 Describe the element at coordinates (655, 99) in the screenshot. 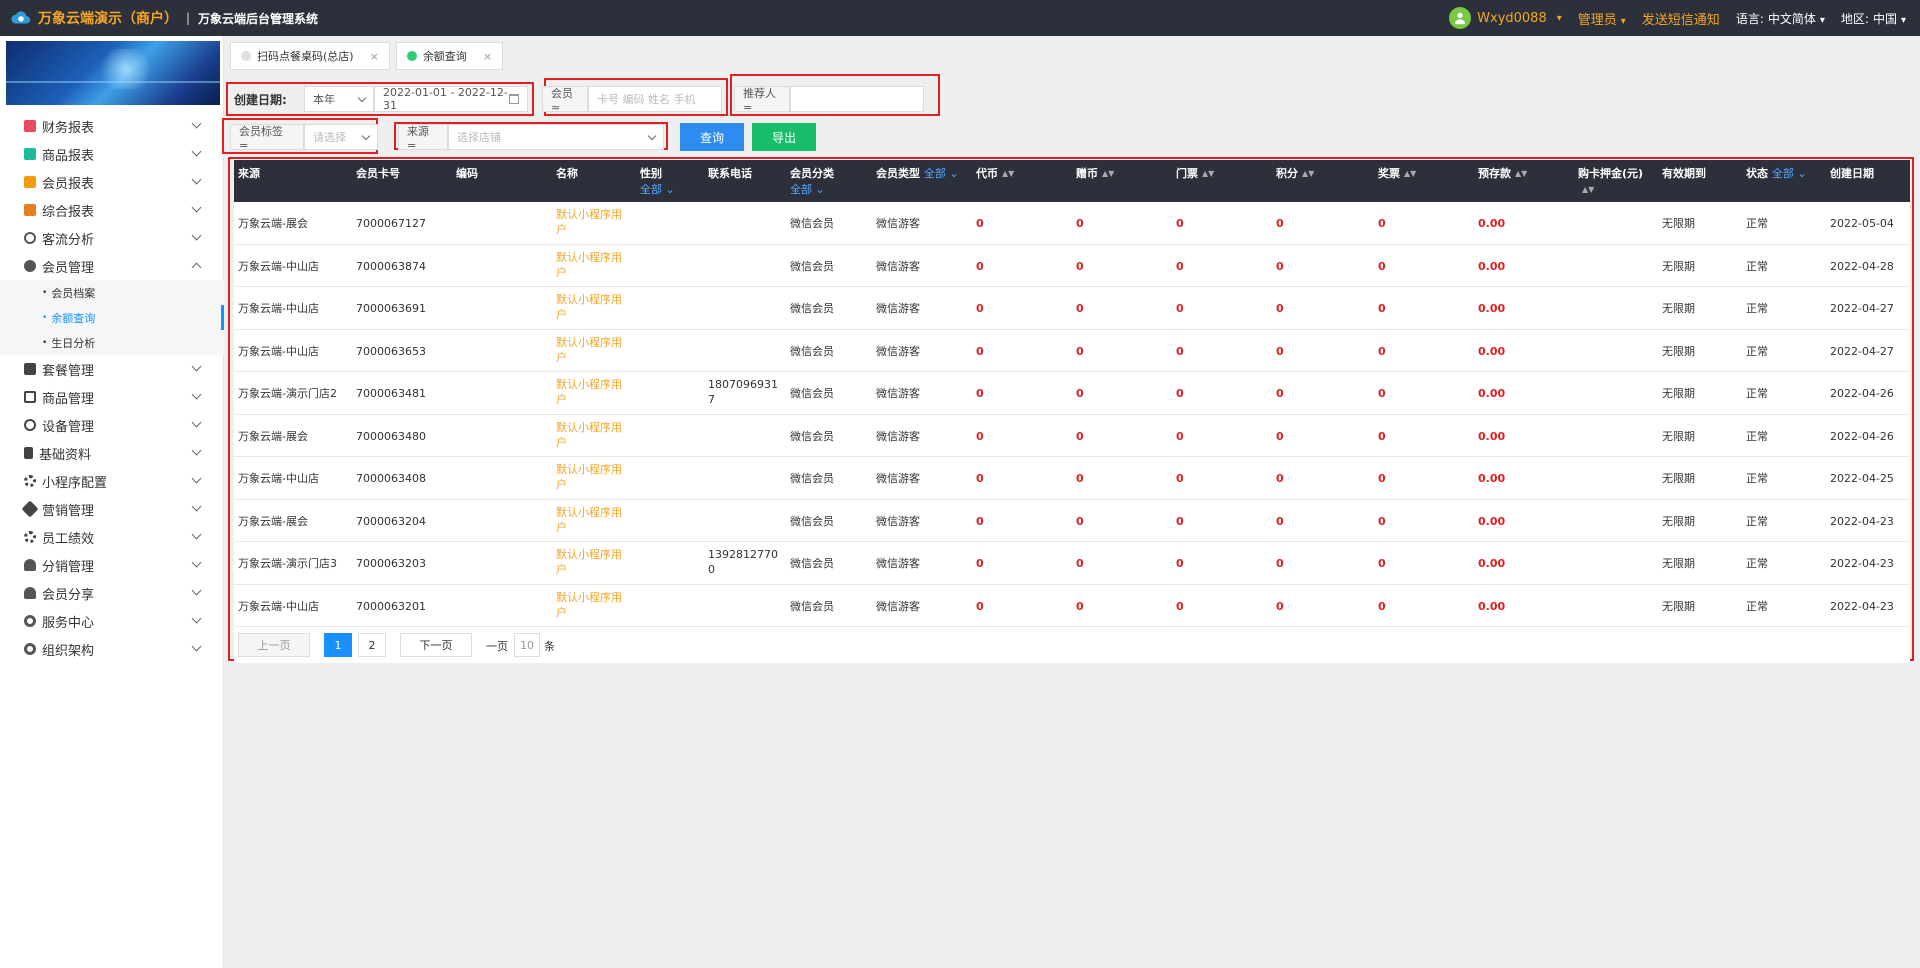

I see `member-search-input: 卡号 编码 姓名 手机` at that location.